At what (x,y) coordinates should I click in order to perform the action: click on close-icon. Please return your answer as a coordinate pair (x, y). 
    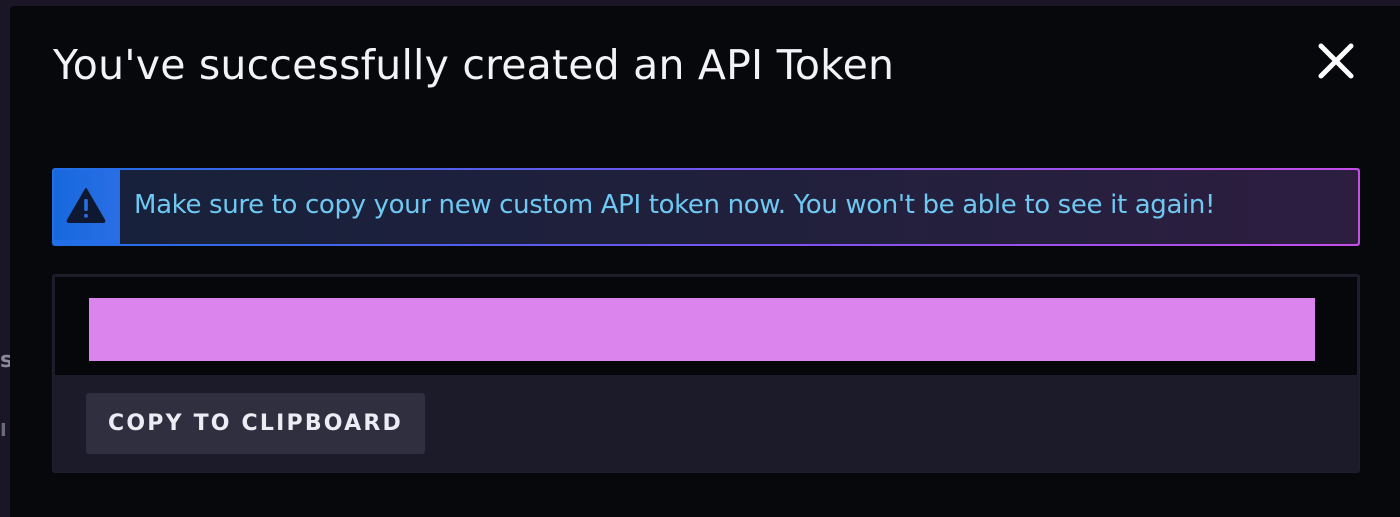
    Looking at the image, I should click on (1336, 61).